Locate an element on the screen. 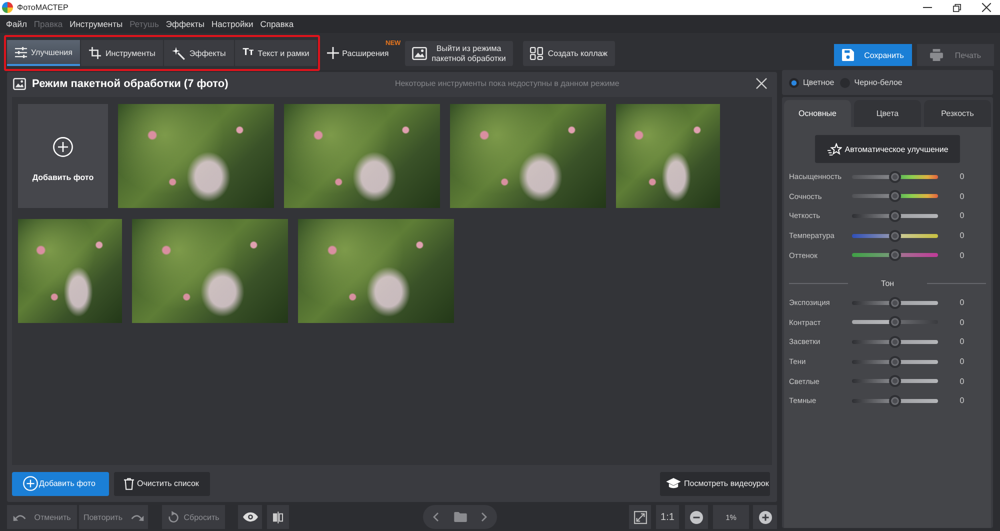 Image resolution: width=1000 pixels, height=531 pixels. redo-arrow-icon is located at coordinates (137, 517).